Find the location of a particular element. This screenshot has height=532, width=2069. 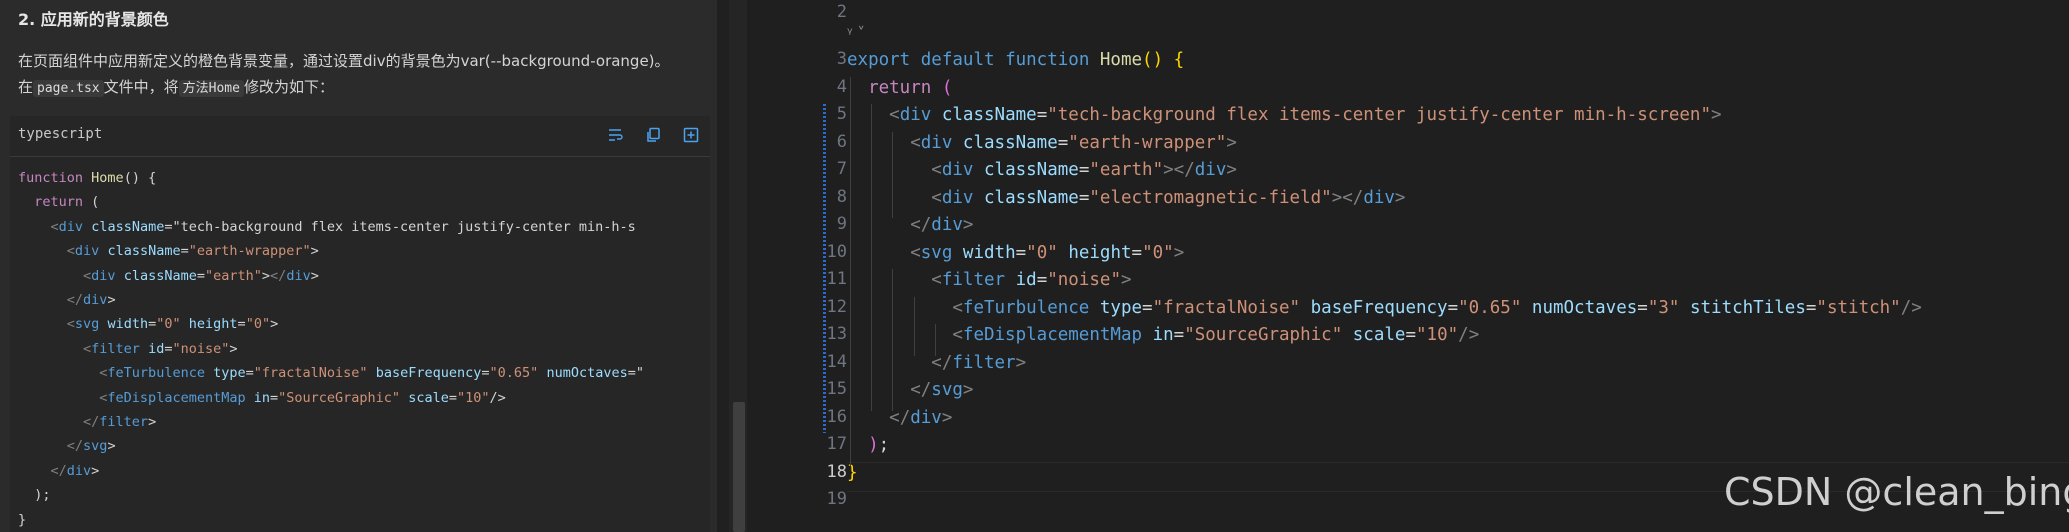

code-token: "0" is located at coordinates (1158, 253).